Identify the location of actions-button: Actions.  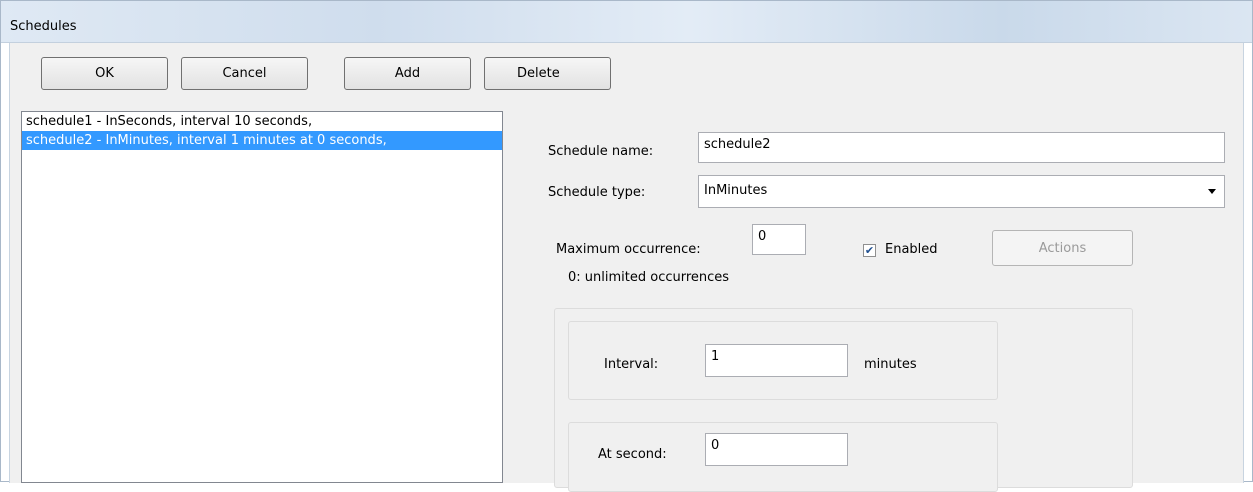
(1062, 248).